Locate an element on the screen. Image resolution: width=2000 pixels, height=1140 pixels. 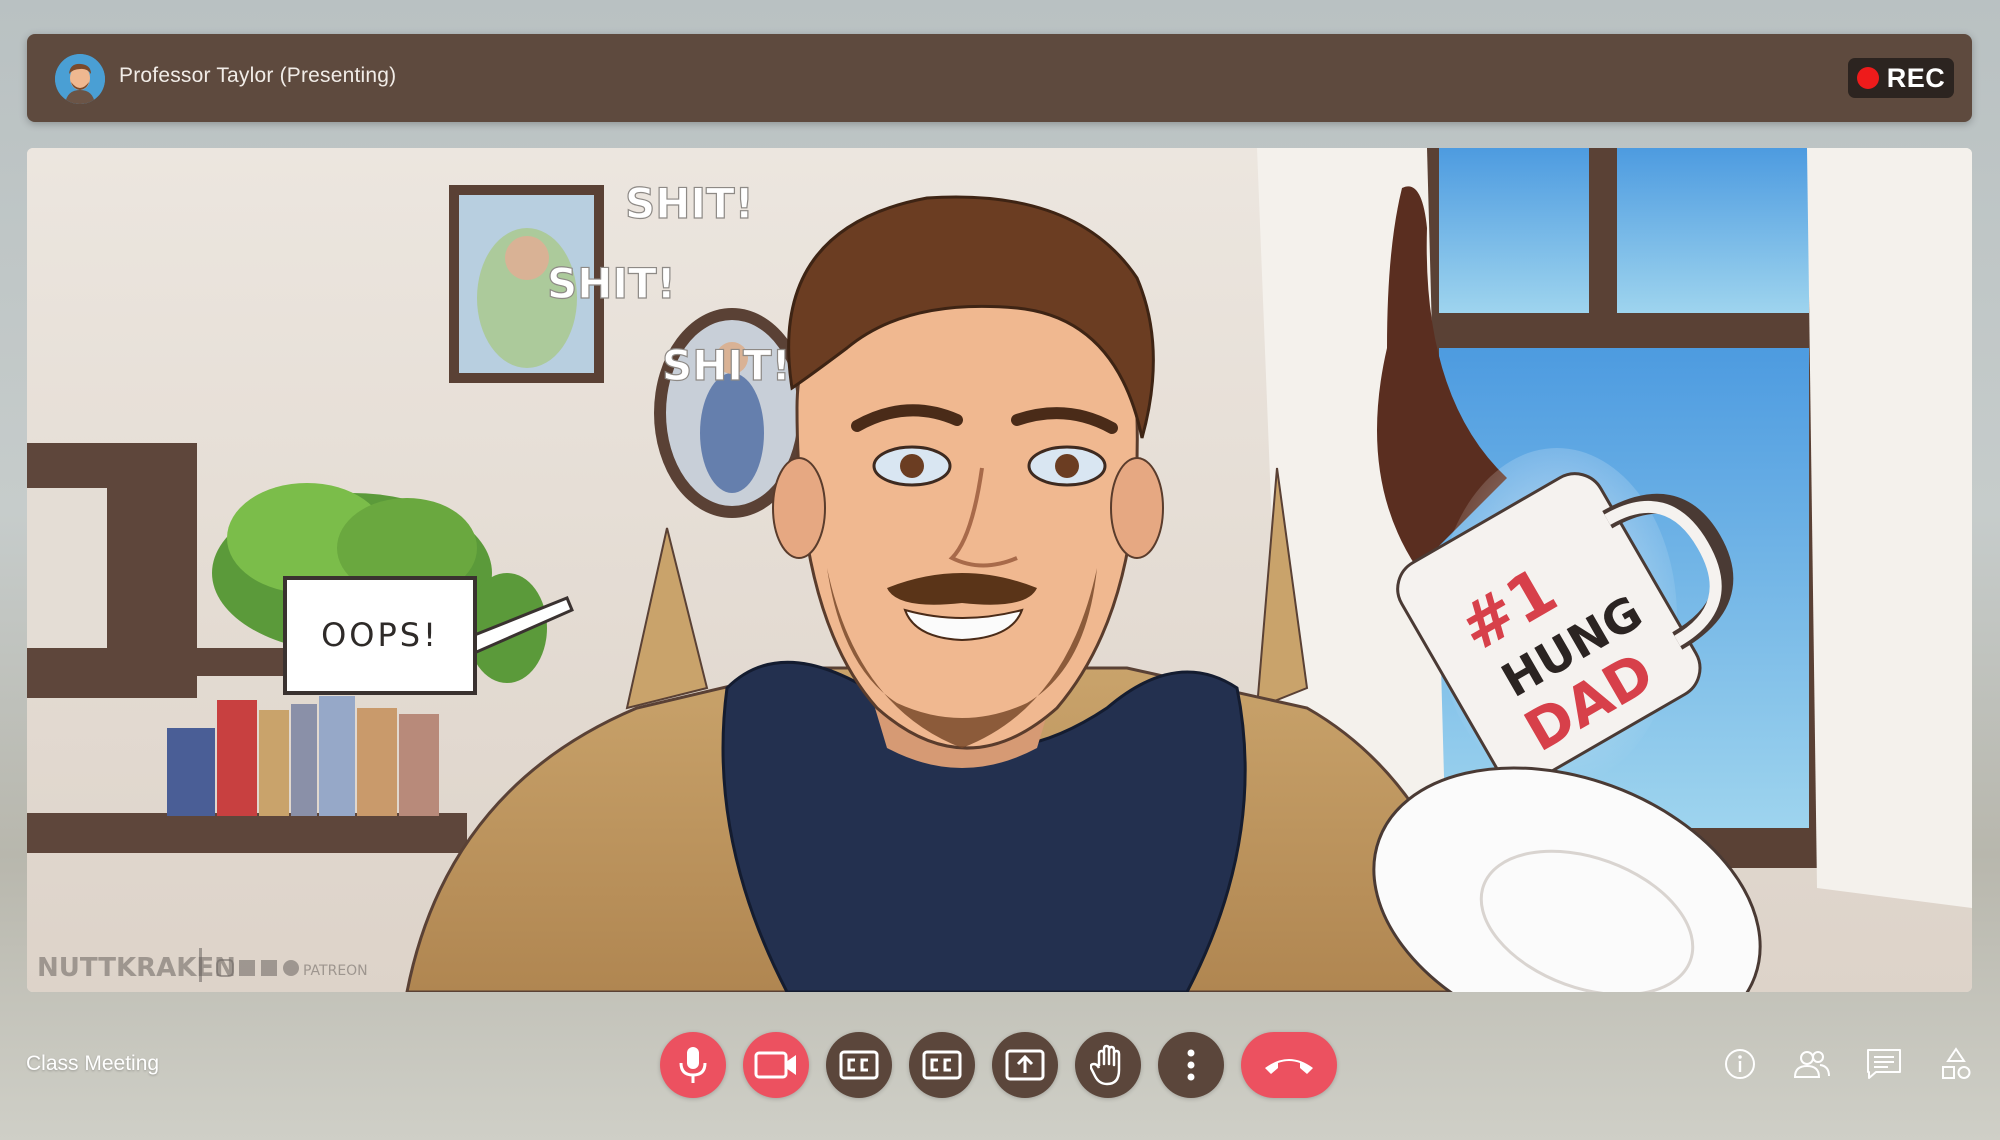
caption-word-1: SHIT! is located at coordinates (689, 203).